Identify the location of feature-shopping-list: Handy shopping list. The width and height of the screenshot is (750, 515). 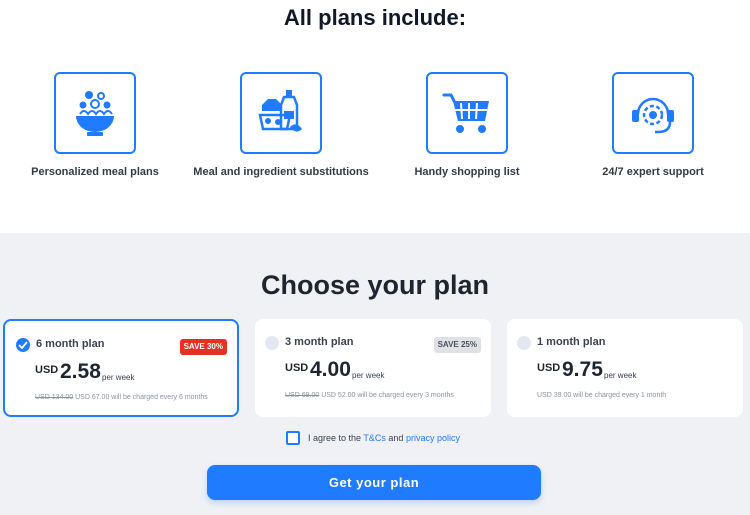
(467, 125).